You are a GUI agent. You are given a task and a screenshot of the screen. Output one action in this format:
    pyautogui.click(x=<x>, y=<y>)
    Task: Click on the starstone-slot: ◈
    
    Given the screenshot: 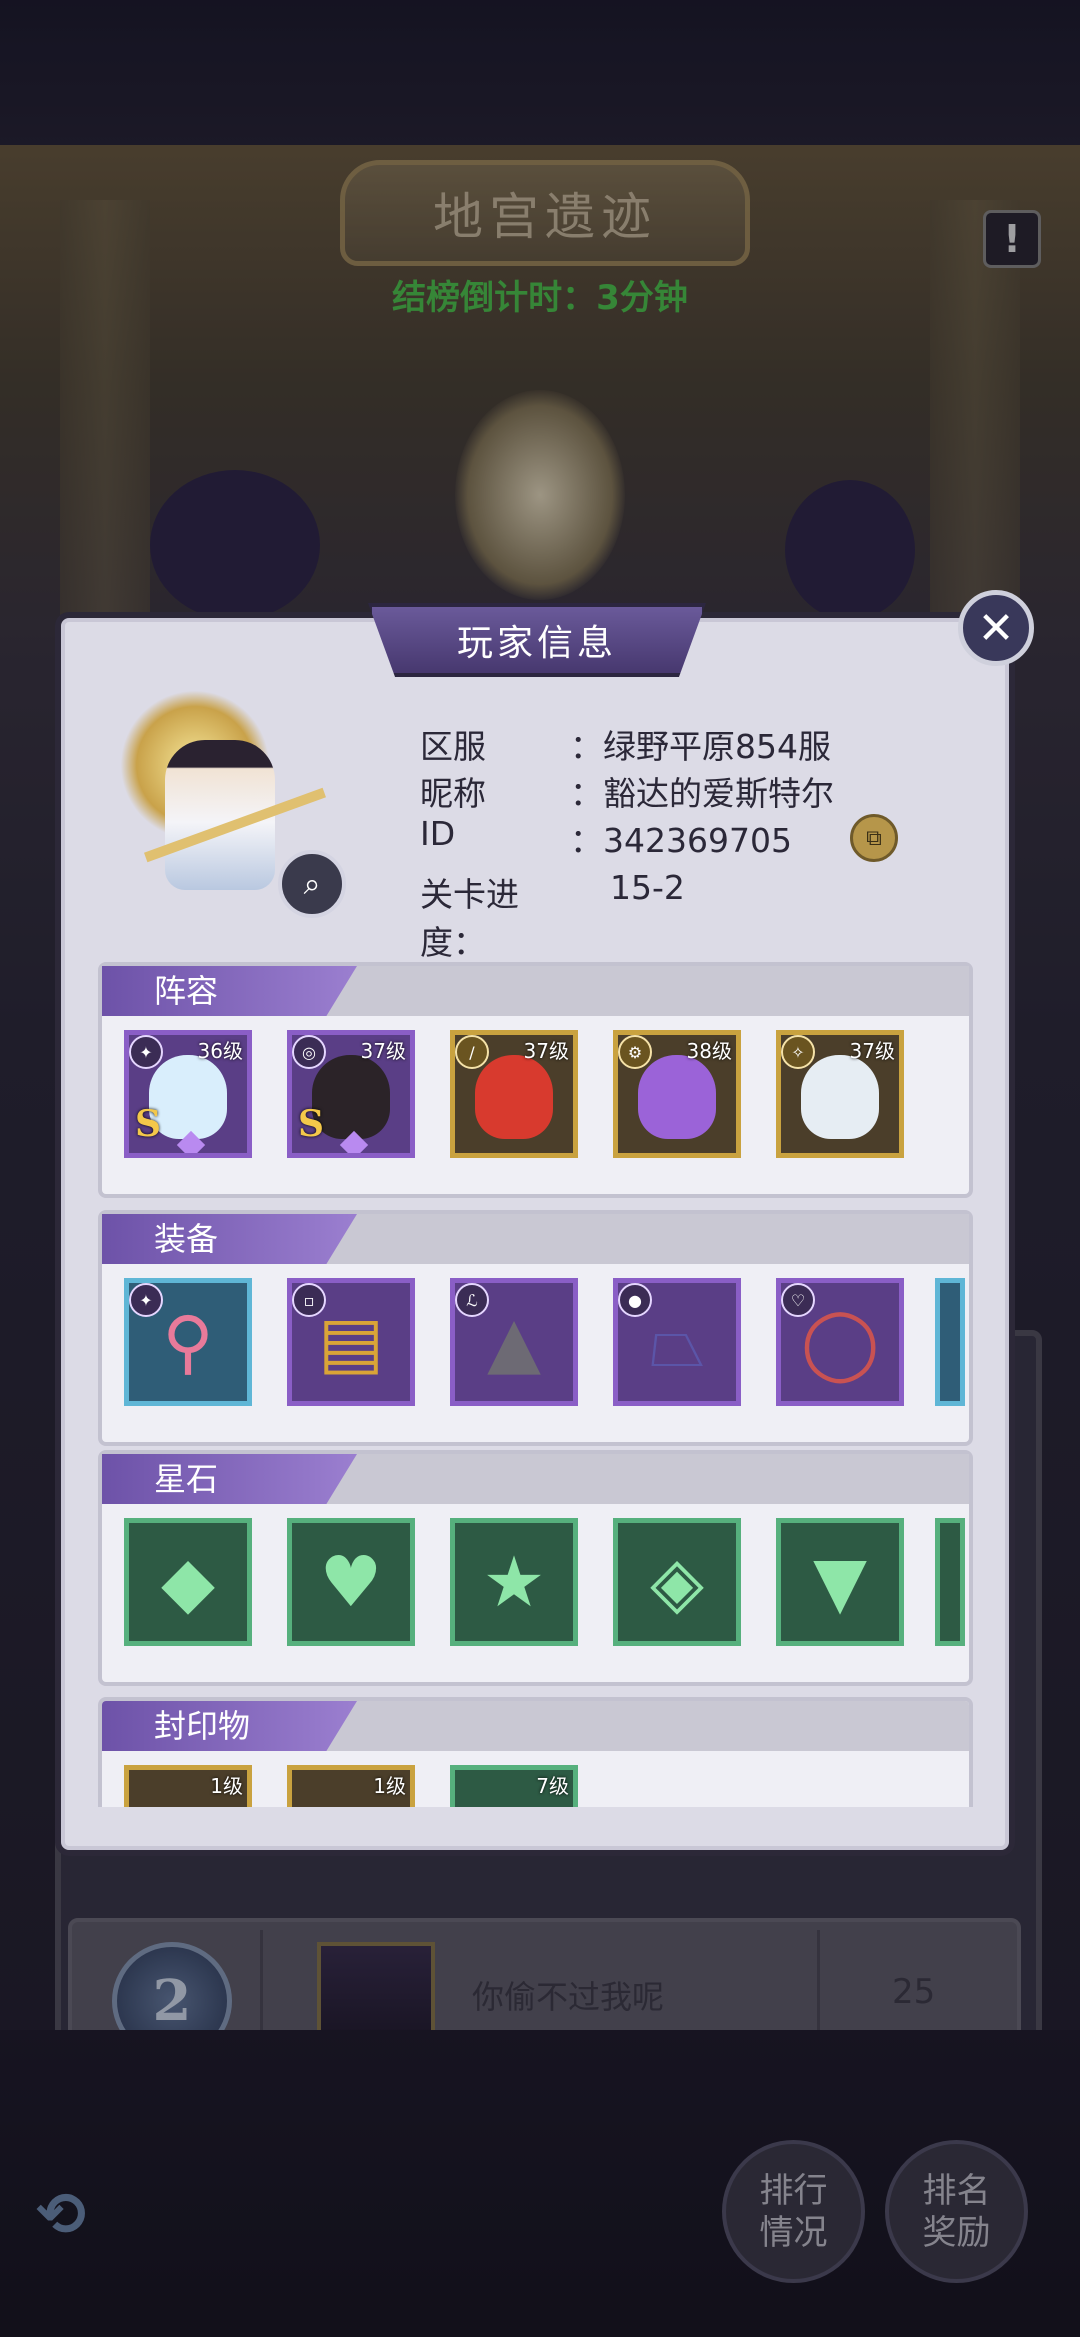 What is the action you would take?
    pyautogui.click(x=677, y=1582)
    